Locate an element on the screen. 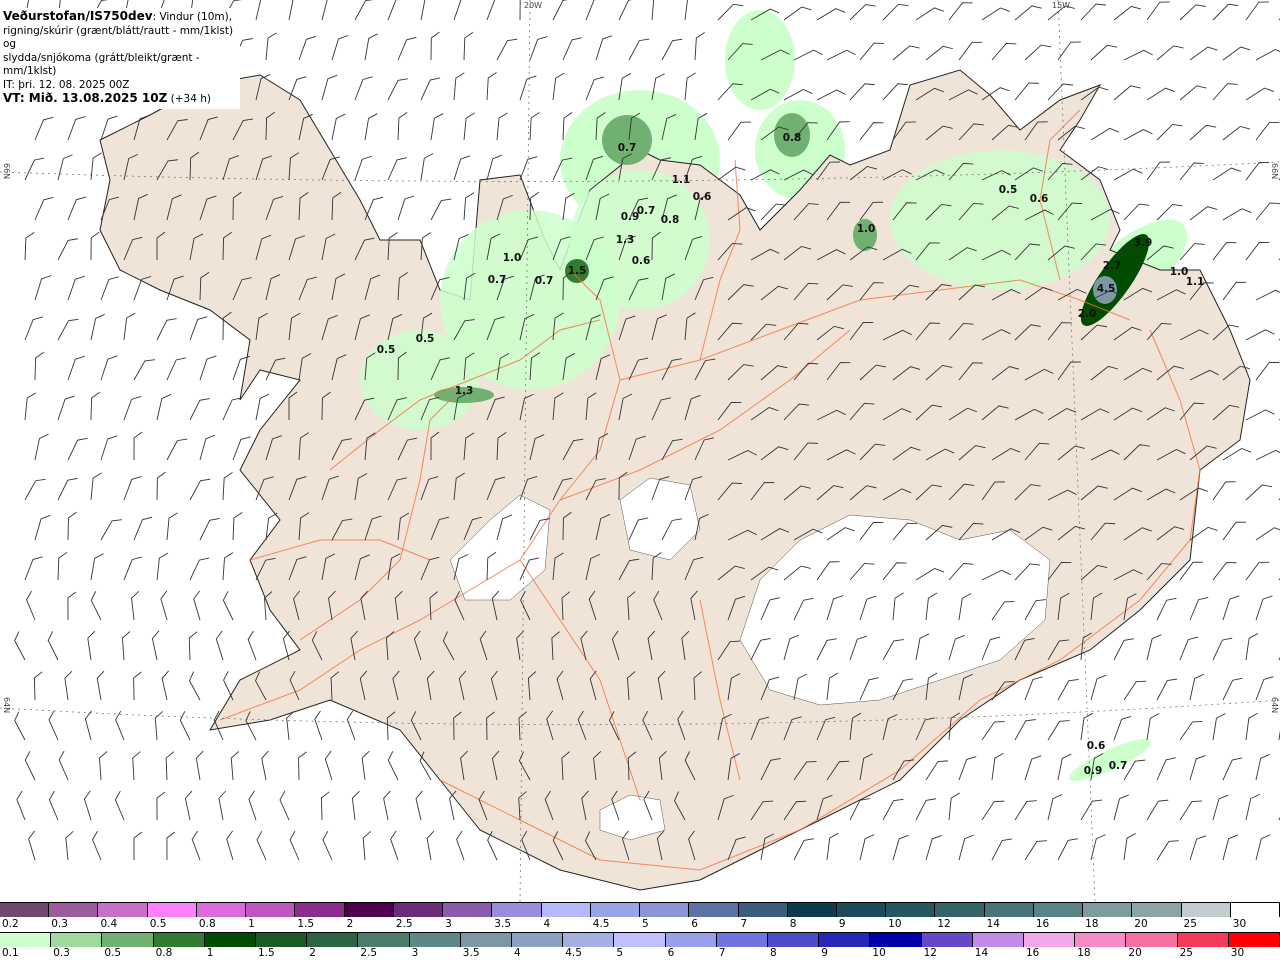 Image resolution: width=1280 pixels, height=961 pixels. colorbar-tick-label: 0.8 is located at coordinates (207, 924).